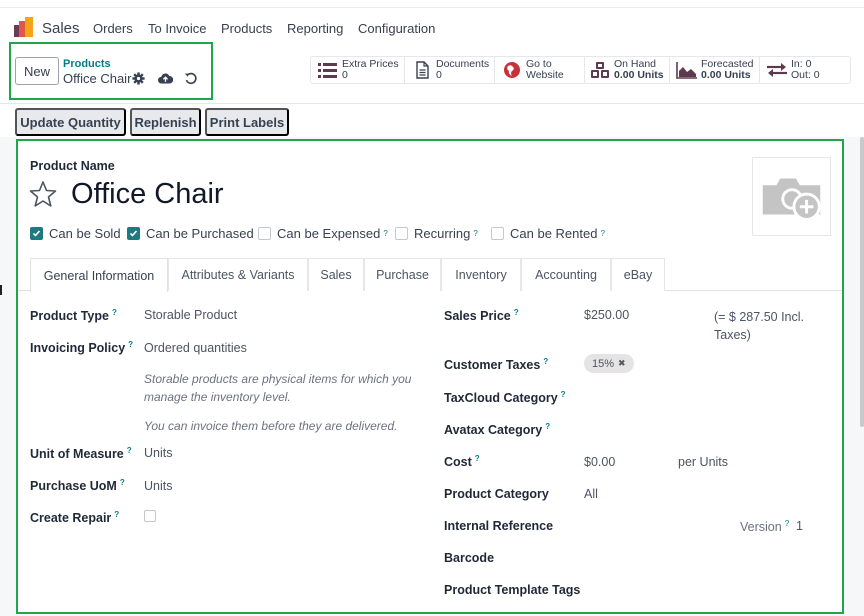  Describe the element at coordinates (97, 78) in the screenshot. I see `breadcrumb-current: Office Chair` at that location.